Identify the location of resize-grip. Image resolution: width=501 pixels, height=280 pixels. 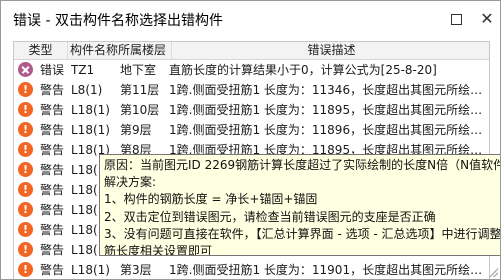
(493, 272).